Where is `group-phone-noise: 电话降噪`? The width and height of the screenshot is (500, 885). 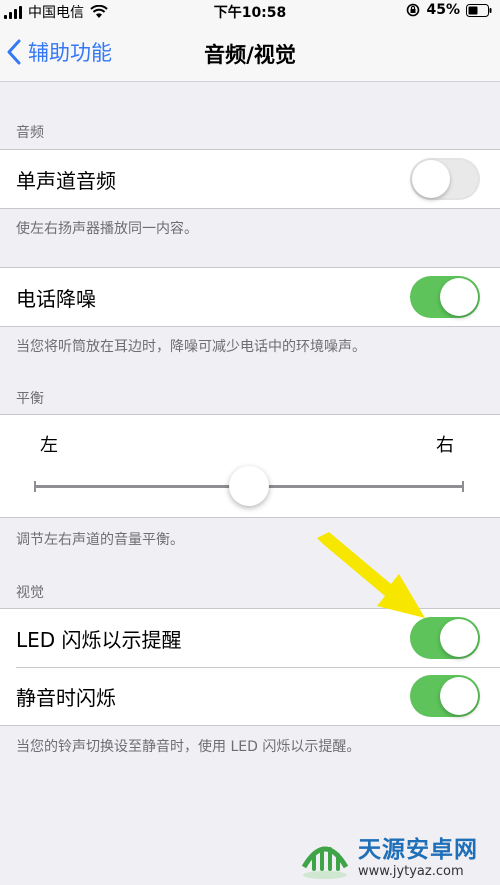
group-phone-noise: 电话降噪 is located at coordinates (250, 297).